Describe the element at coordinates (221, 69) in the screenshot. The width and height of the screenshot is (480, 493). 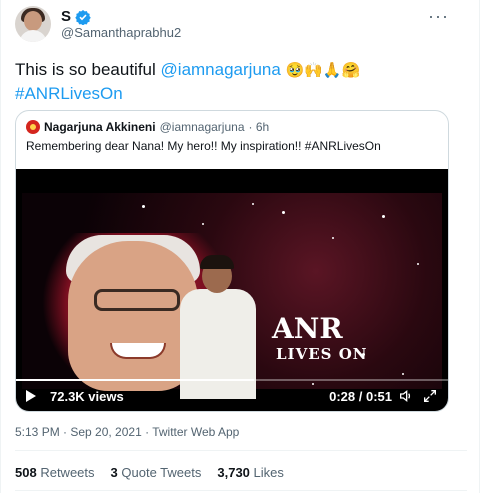
I see `mention-link: @iamnagarjuna` at that location.